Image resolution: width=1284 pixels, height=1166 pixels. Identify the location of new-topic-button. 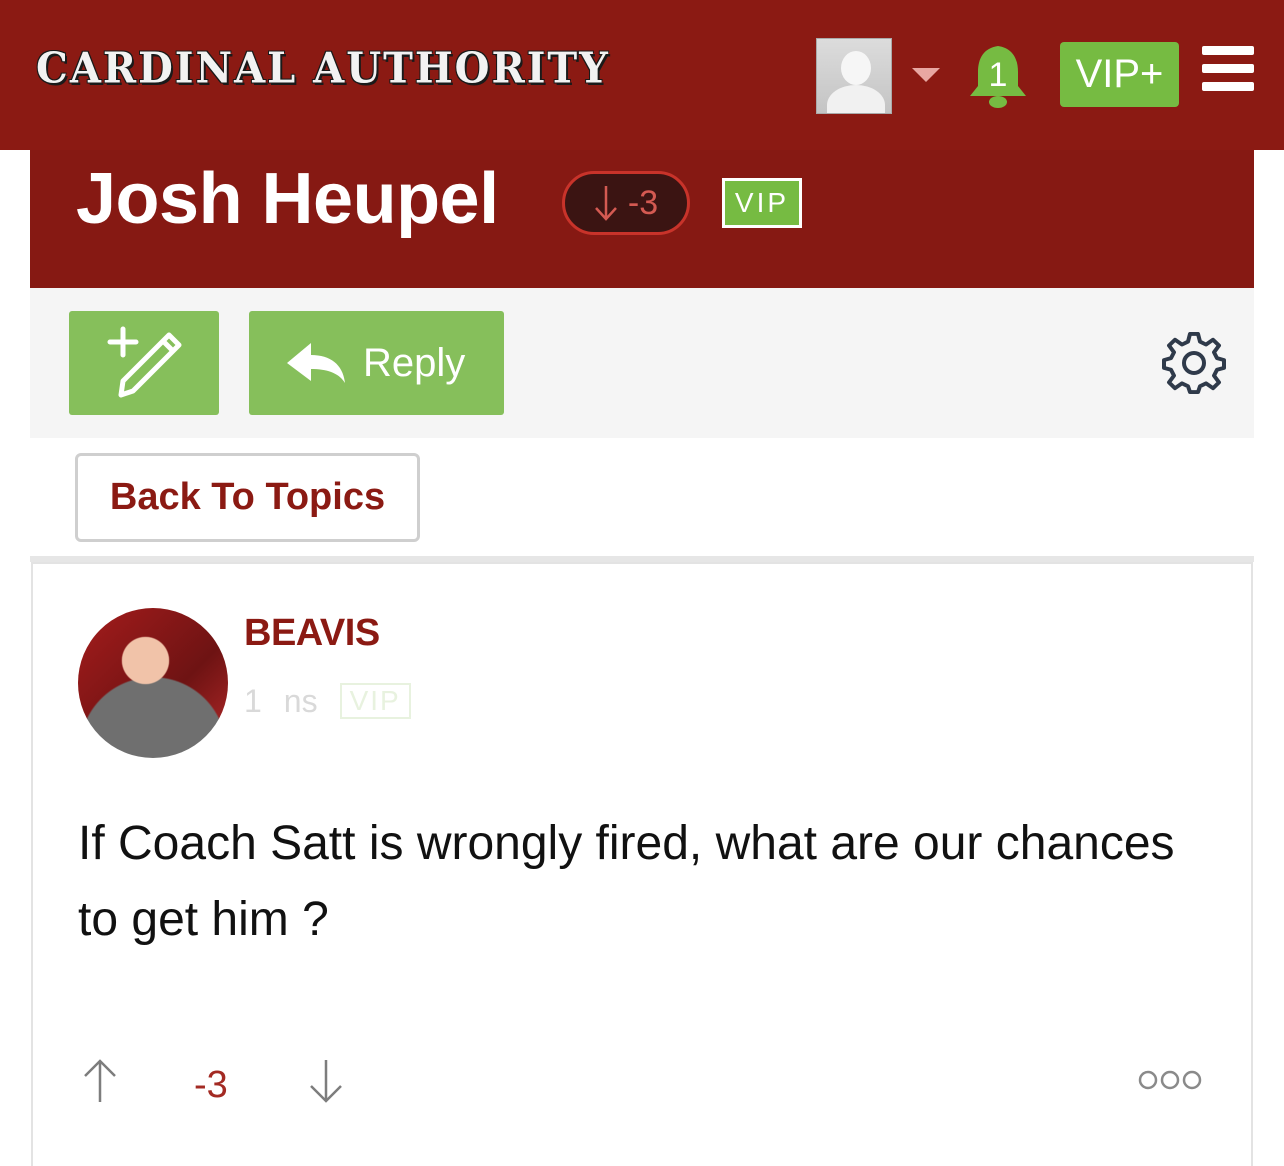
(144, 363).